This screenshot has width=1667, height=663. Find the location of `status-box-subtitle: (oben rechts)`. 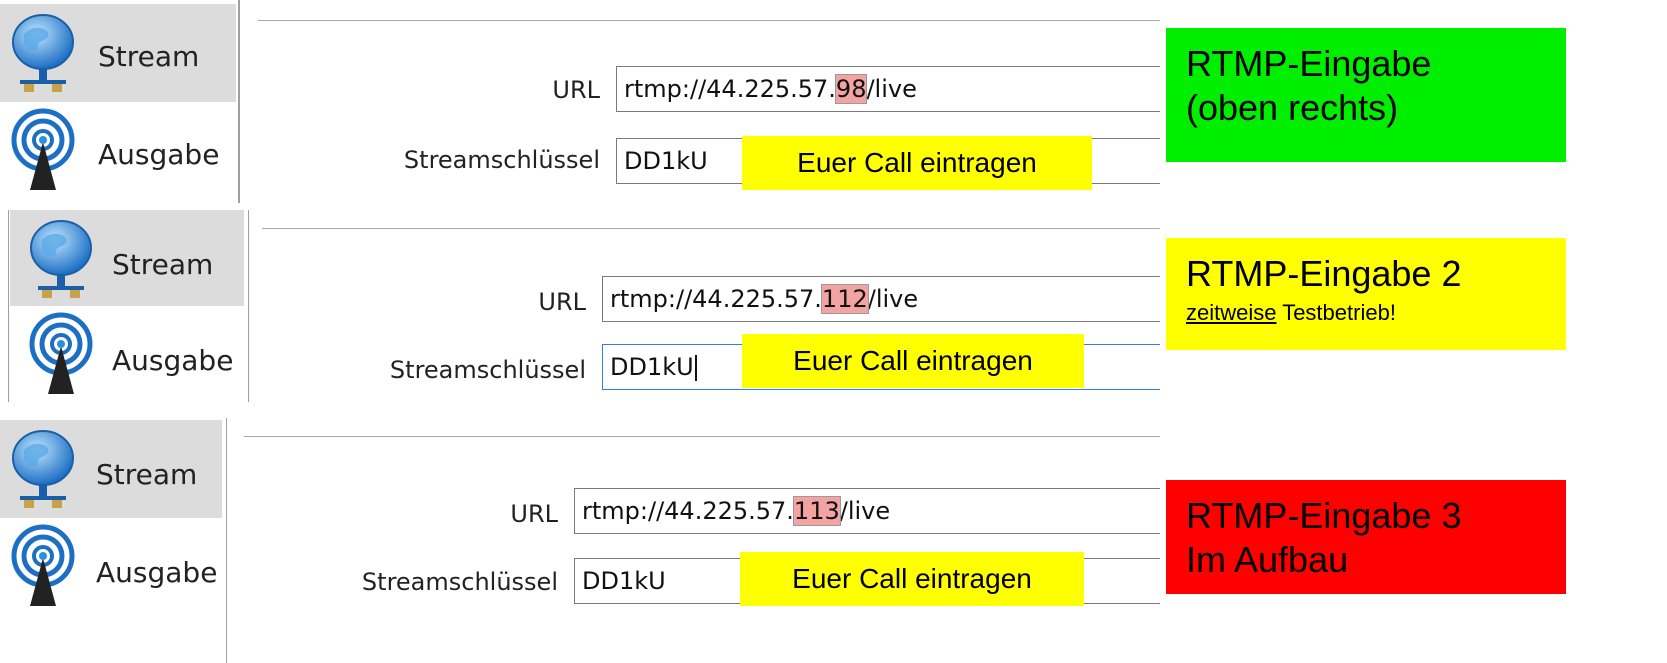

status-box-subtitle: (oben rechts) is located at coordinates (1292, 107).